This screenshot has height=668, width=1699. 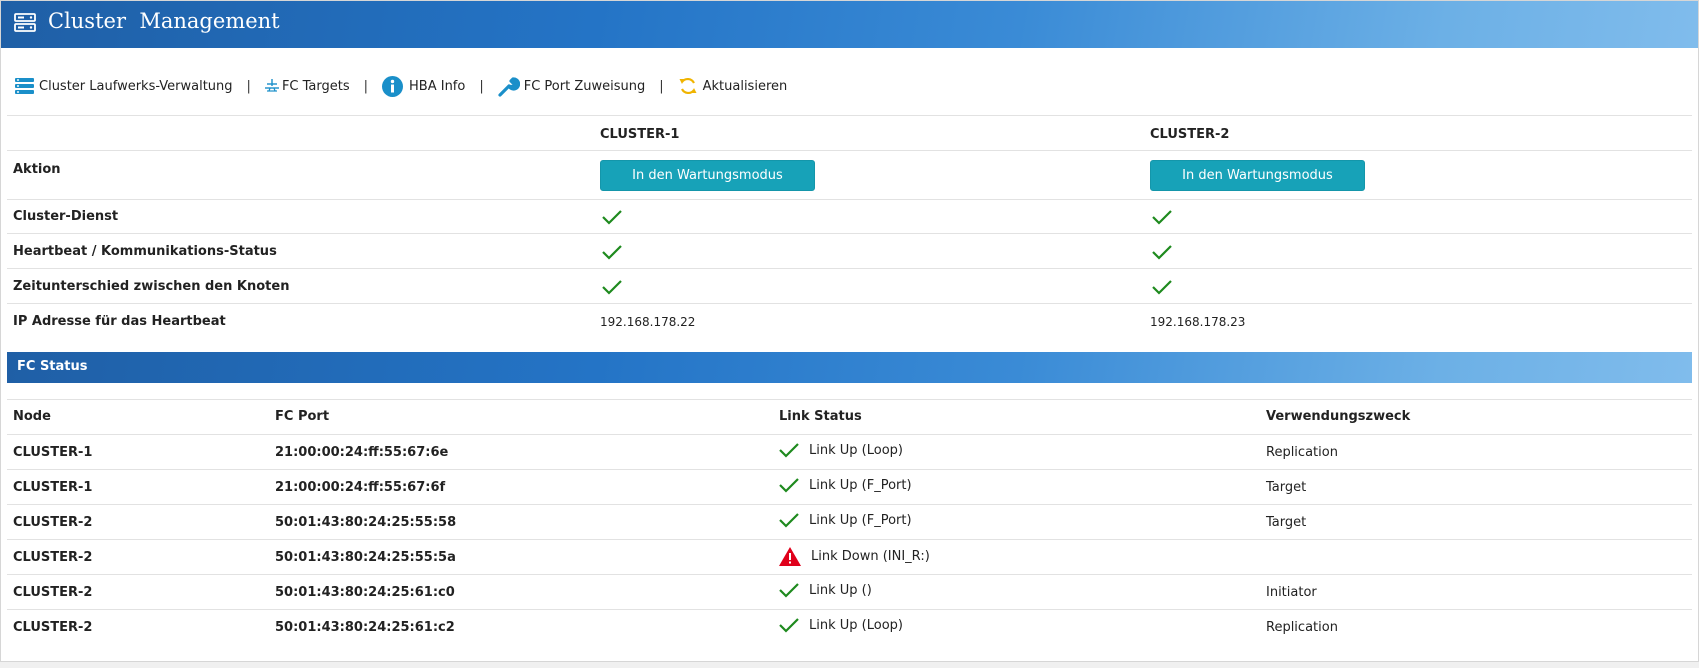 I want to click on info-icon, so click(x=393, y=86).